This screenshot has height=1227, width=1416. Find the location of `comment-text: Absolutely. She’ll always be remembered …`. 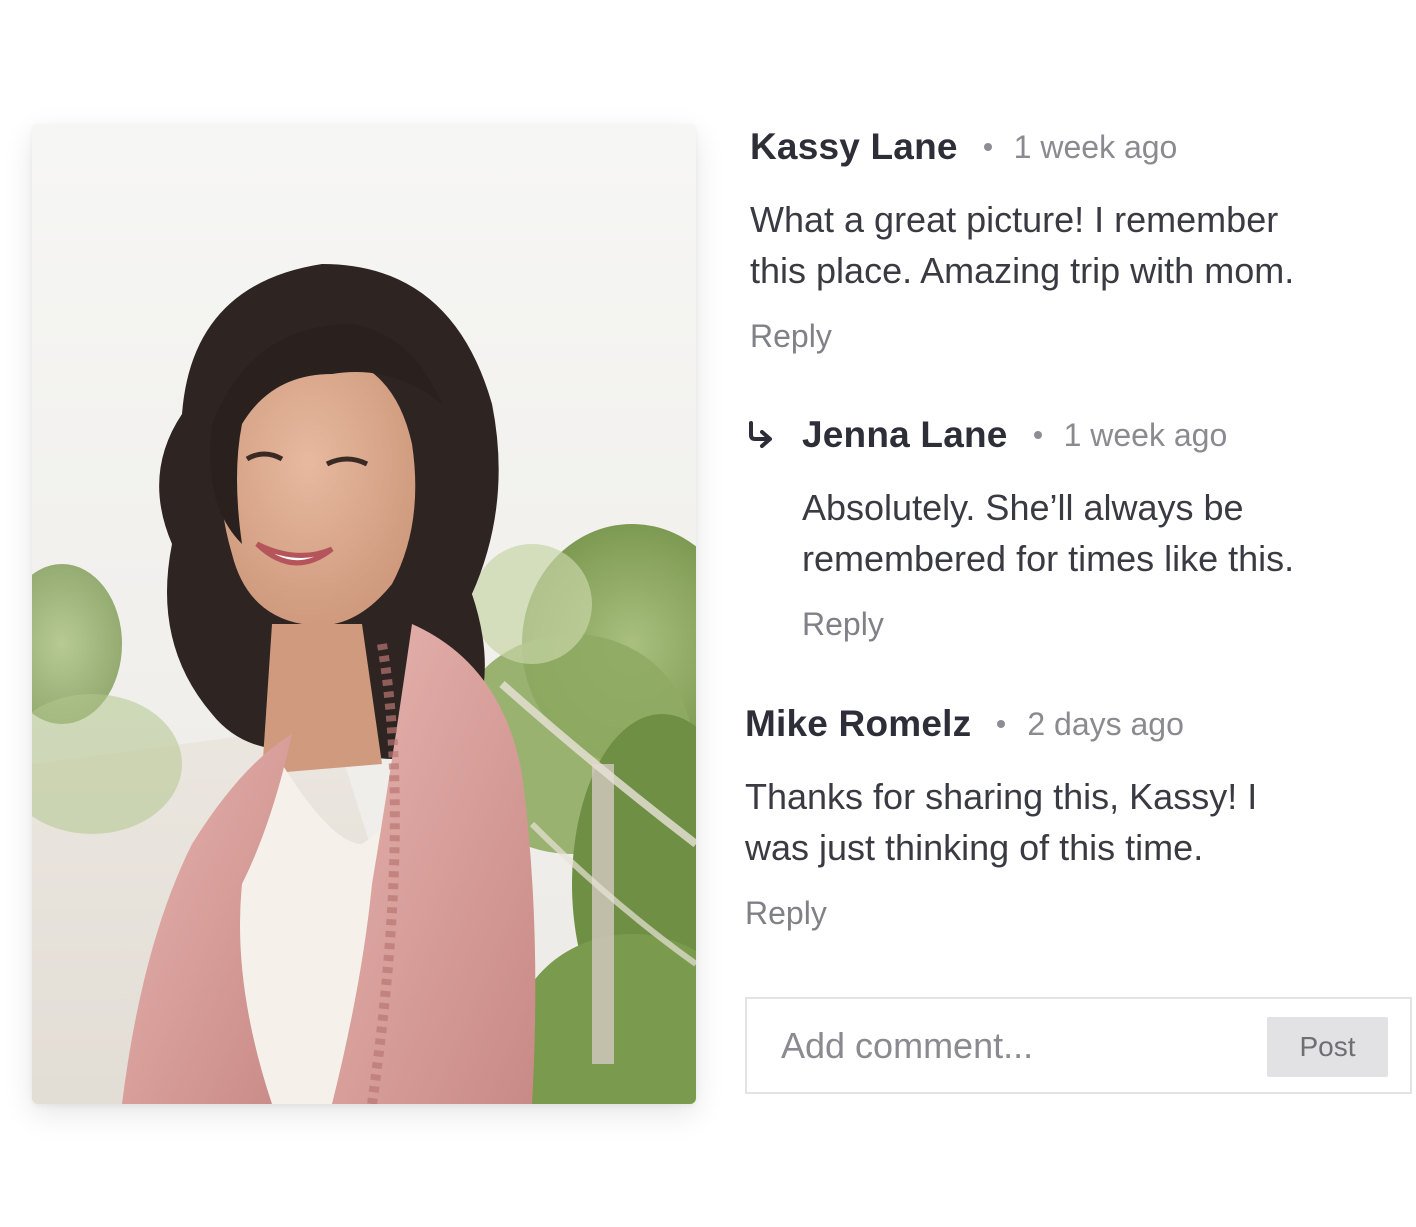

comment-text: Absolutely. She’ll always be remembered … is located at coordinates (1048, 533).